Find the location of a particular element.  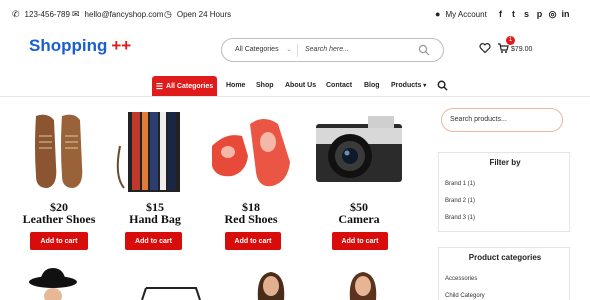

filter-item-brand-2: Brand 2 (1) is located at coordinates (460, 201).